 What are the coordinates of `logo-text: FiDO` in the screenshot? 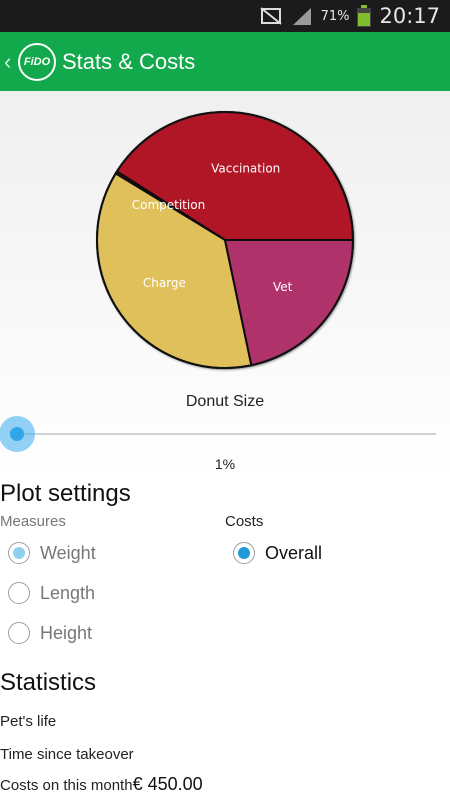 It's located at (37, 61).